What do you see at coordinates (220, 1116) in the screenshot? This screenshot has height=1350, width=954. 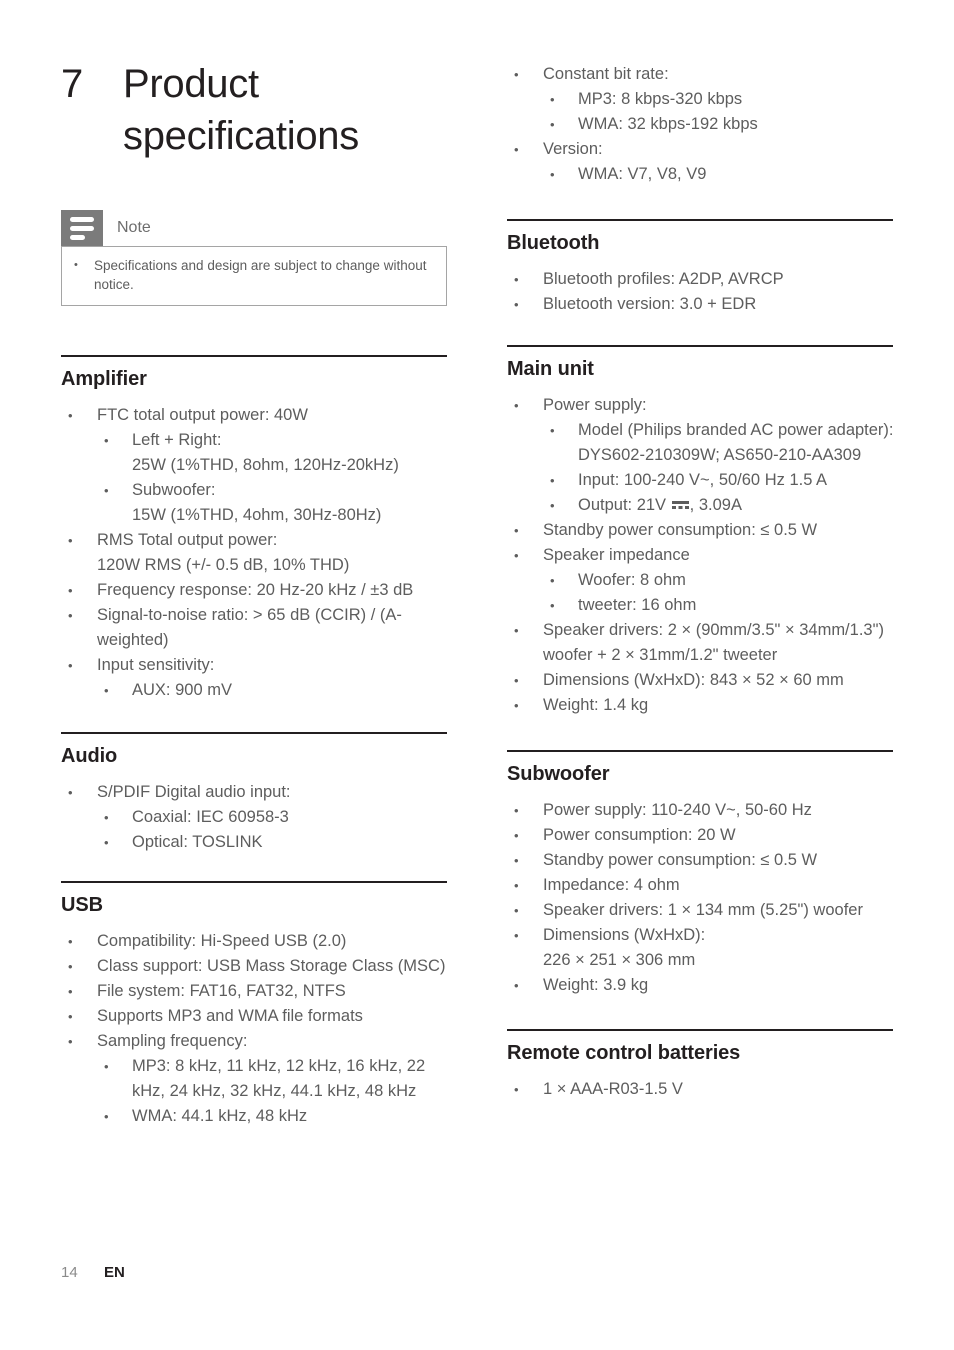 I see `spec-item-text: WMA: 44.1 kHz, 48 kHz` at bounding box center [220, 1116].